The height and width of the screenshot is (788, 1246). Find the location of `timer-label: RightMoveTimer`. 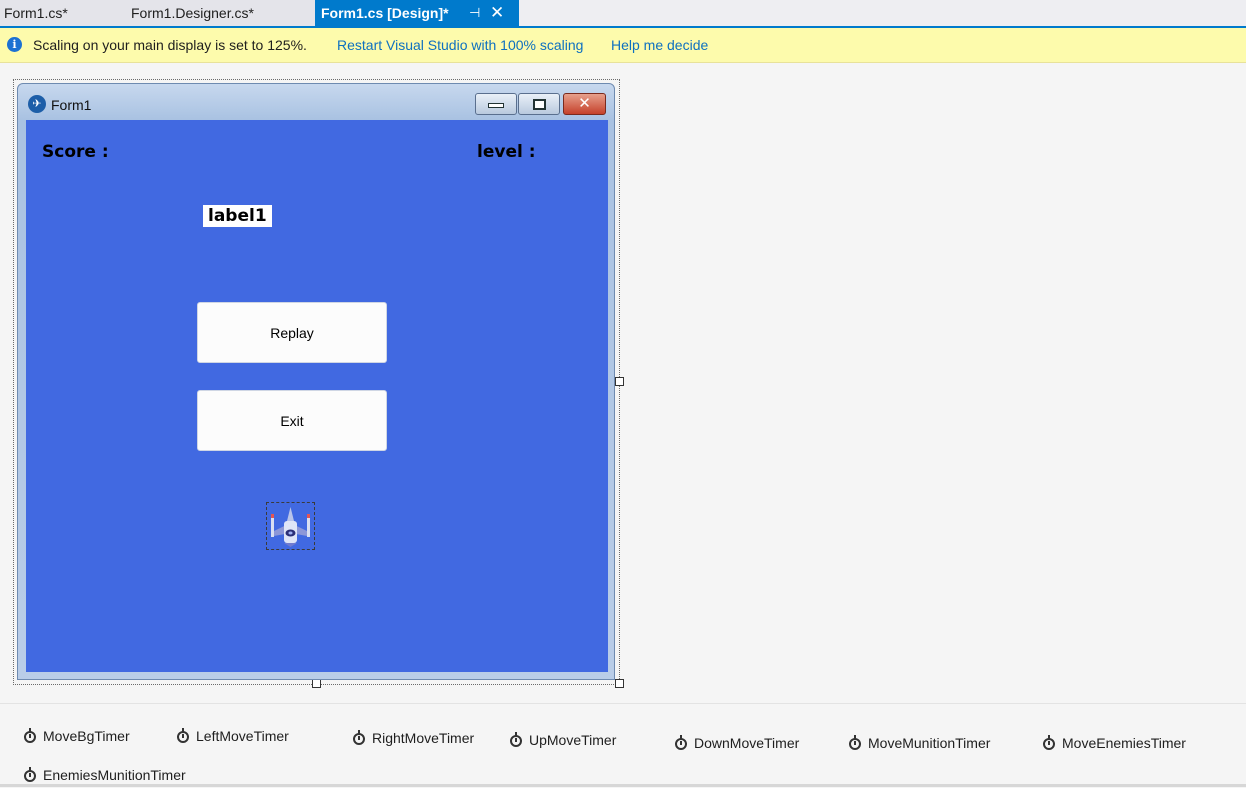

timer-label: RightMoveTimer is located at coordinates (423, 738).